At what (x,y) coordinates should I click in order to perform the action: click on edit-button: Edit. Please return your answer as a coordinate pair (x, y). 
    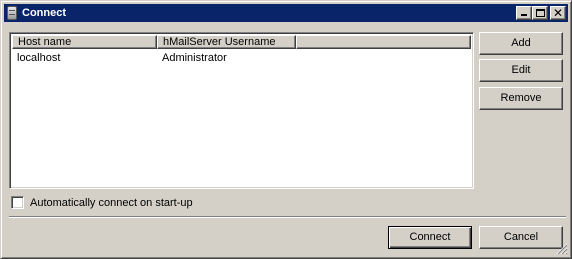
    Looking at the image, I should click on (521, 70).